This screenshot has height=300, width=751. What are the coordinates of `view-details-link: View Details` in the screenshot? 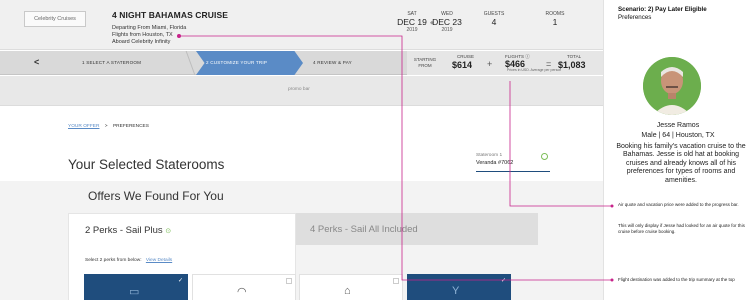 It's located at (159, 260).